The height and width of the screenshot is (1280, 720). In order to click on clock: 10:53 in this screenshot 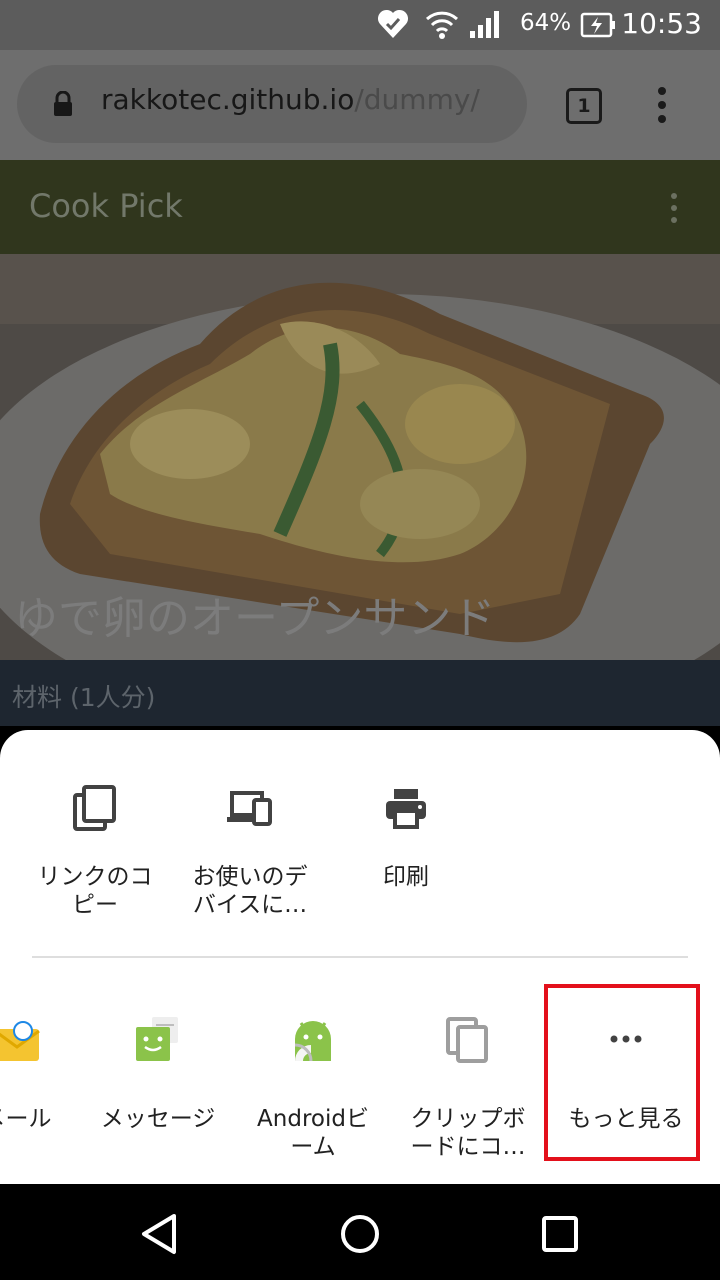, I will do `click(661, 23)`.